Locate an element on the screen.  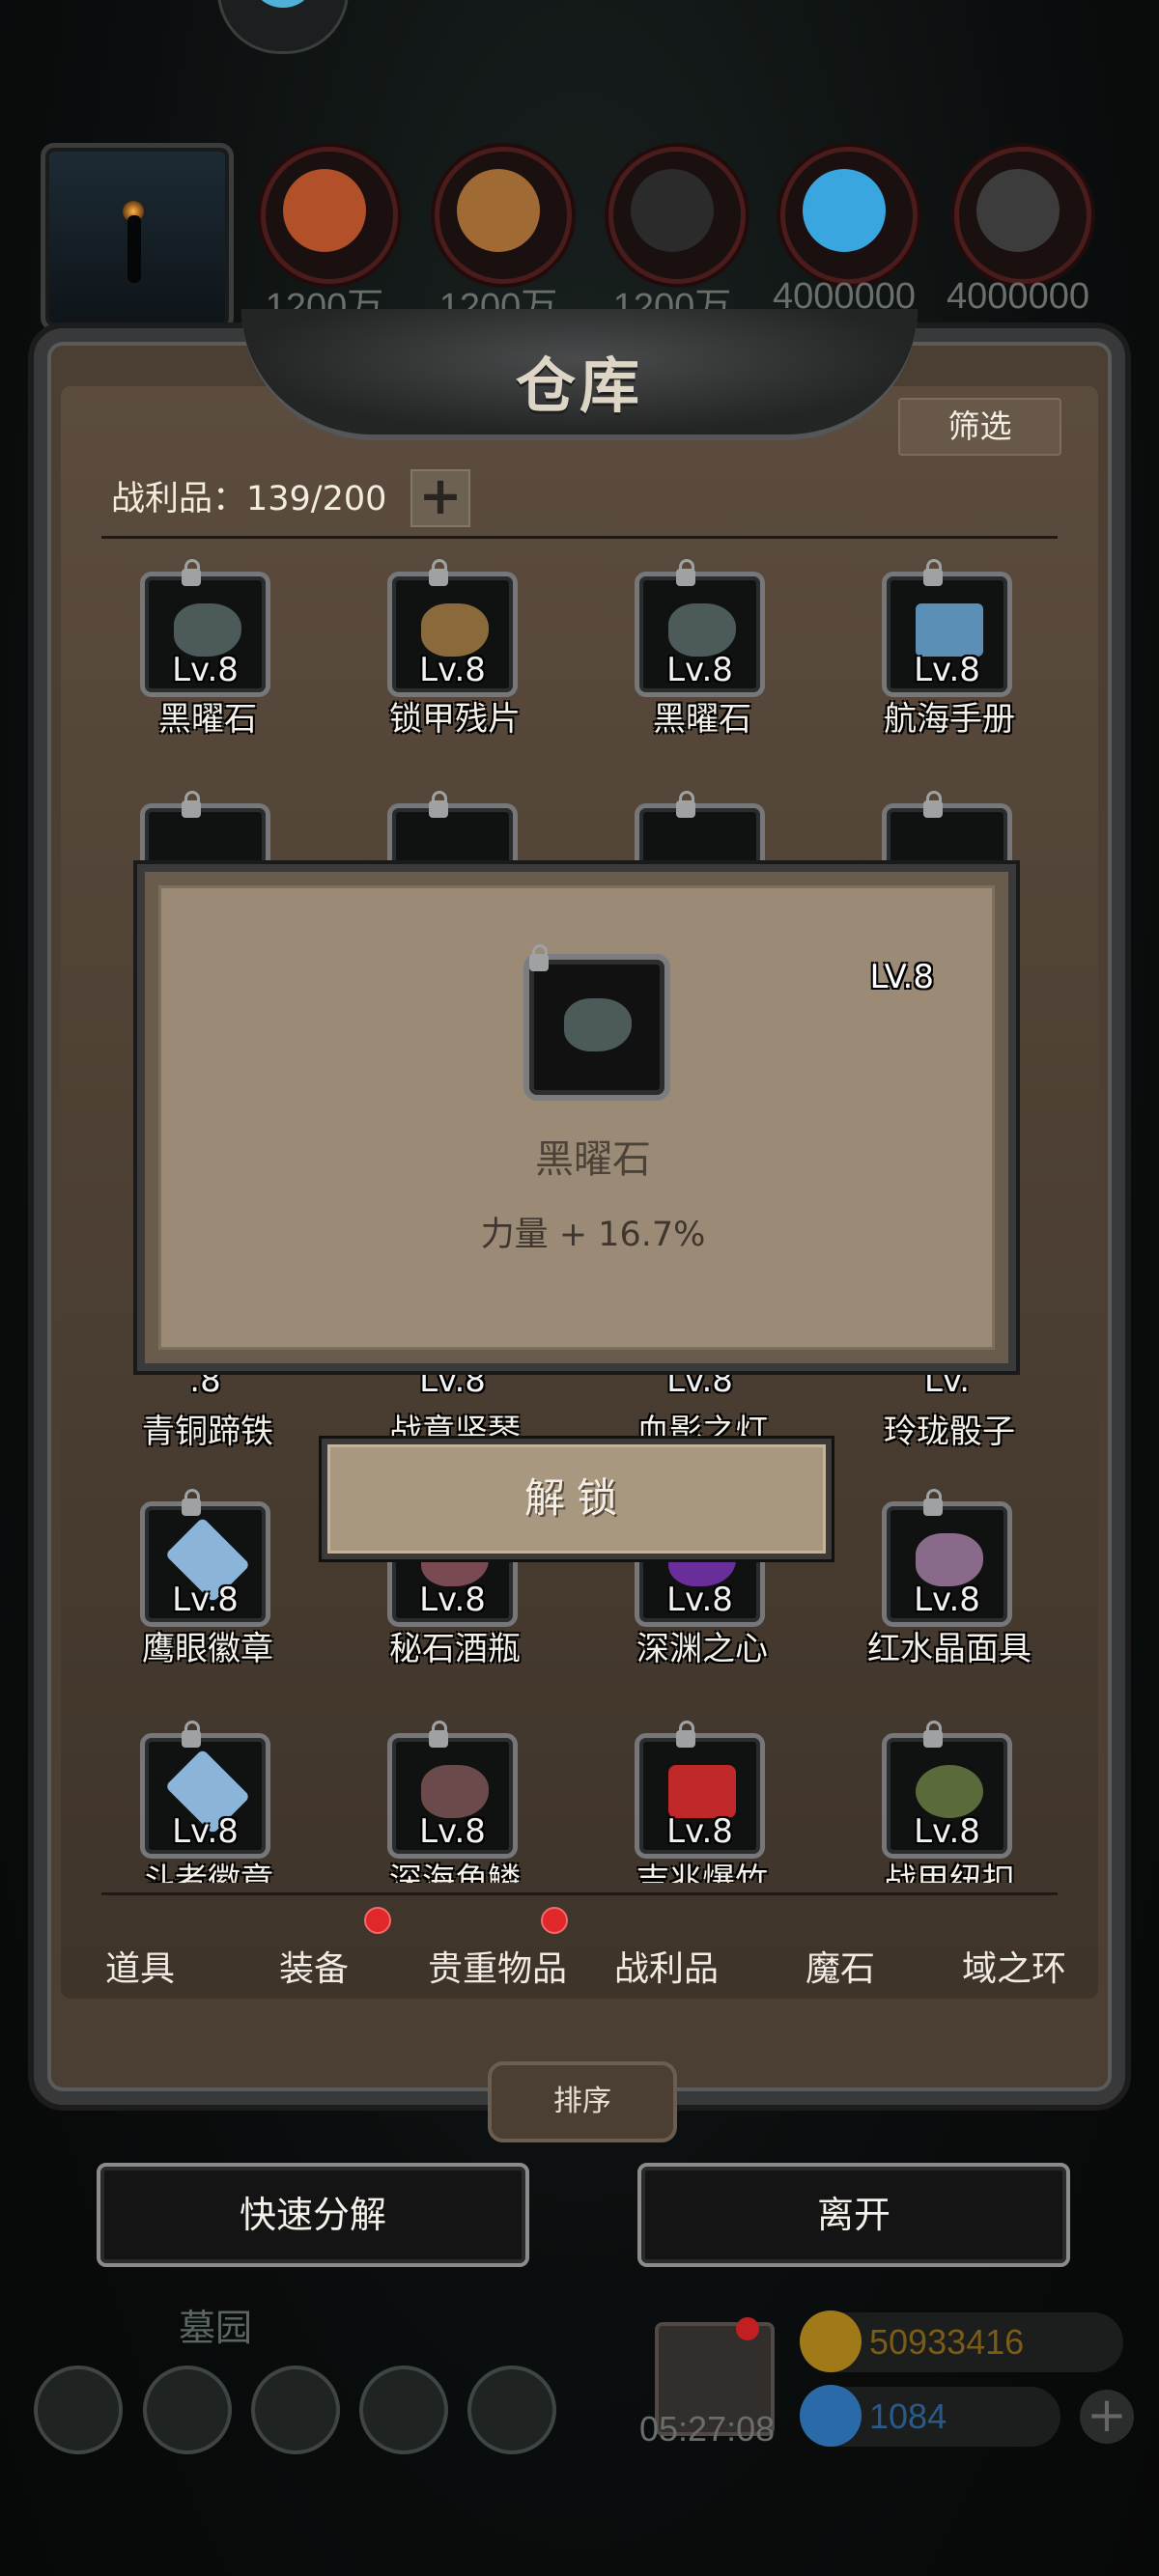
gold-counter: 50933416 is located at coordinates (962, 2341).